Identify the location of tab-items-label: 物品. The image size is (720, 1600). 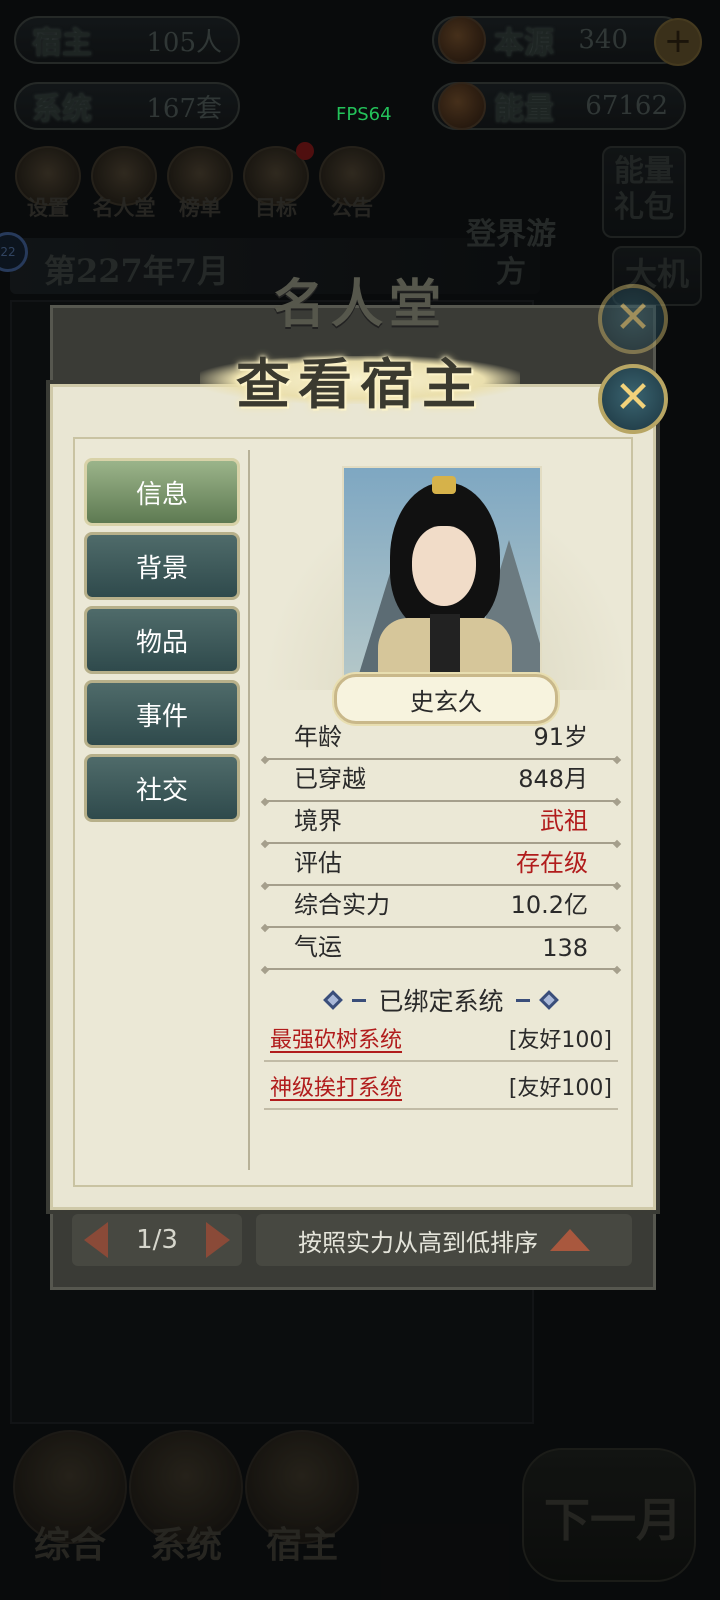
(161, 642).